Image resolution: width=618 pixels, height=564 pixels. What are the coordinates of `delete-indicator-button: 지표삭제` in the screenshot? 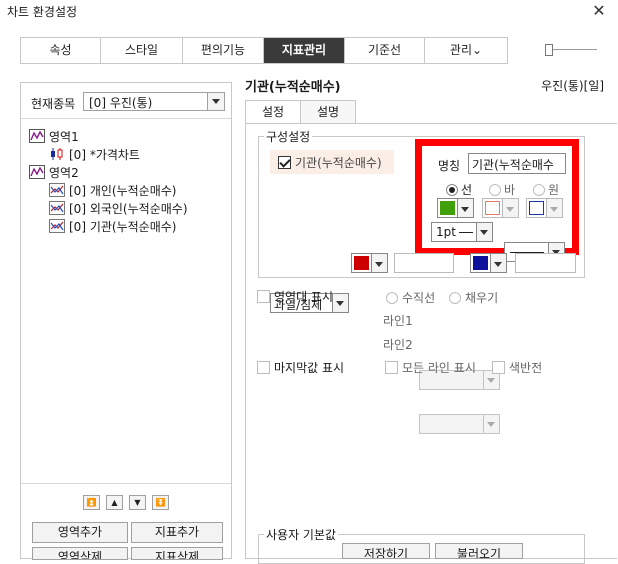 It's located at (177, 553).